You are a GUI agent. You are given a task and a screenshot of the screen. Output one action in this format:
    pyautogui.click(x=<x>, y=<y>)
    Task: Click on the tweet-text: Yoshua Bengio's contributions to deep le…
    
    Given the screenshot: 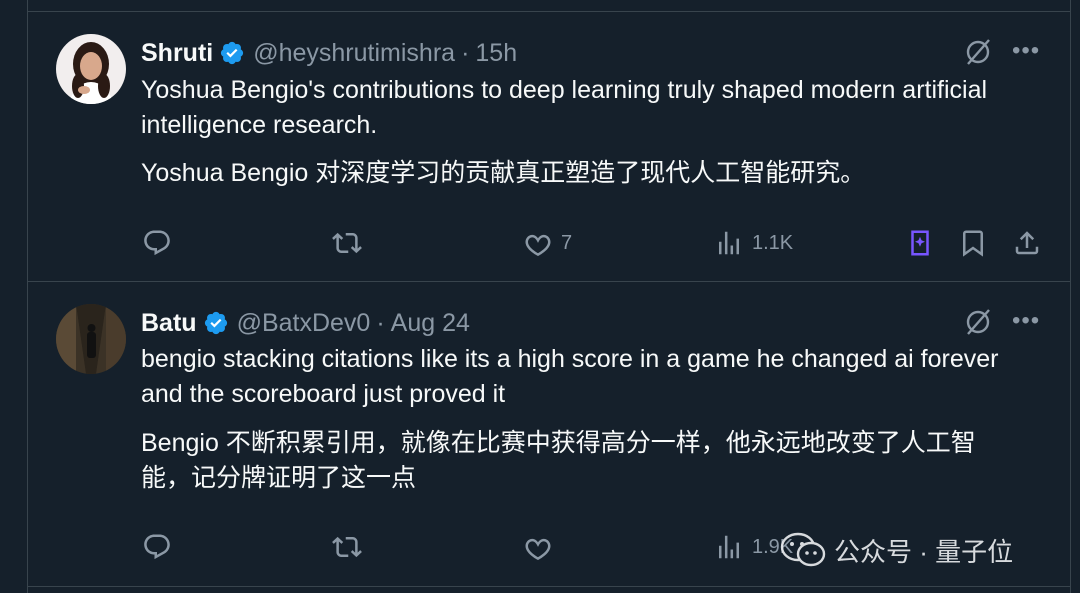 What is the action you would take?
    pyautogui.click(x=564, y=107)
    